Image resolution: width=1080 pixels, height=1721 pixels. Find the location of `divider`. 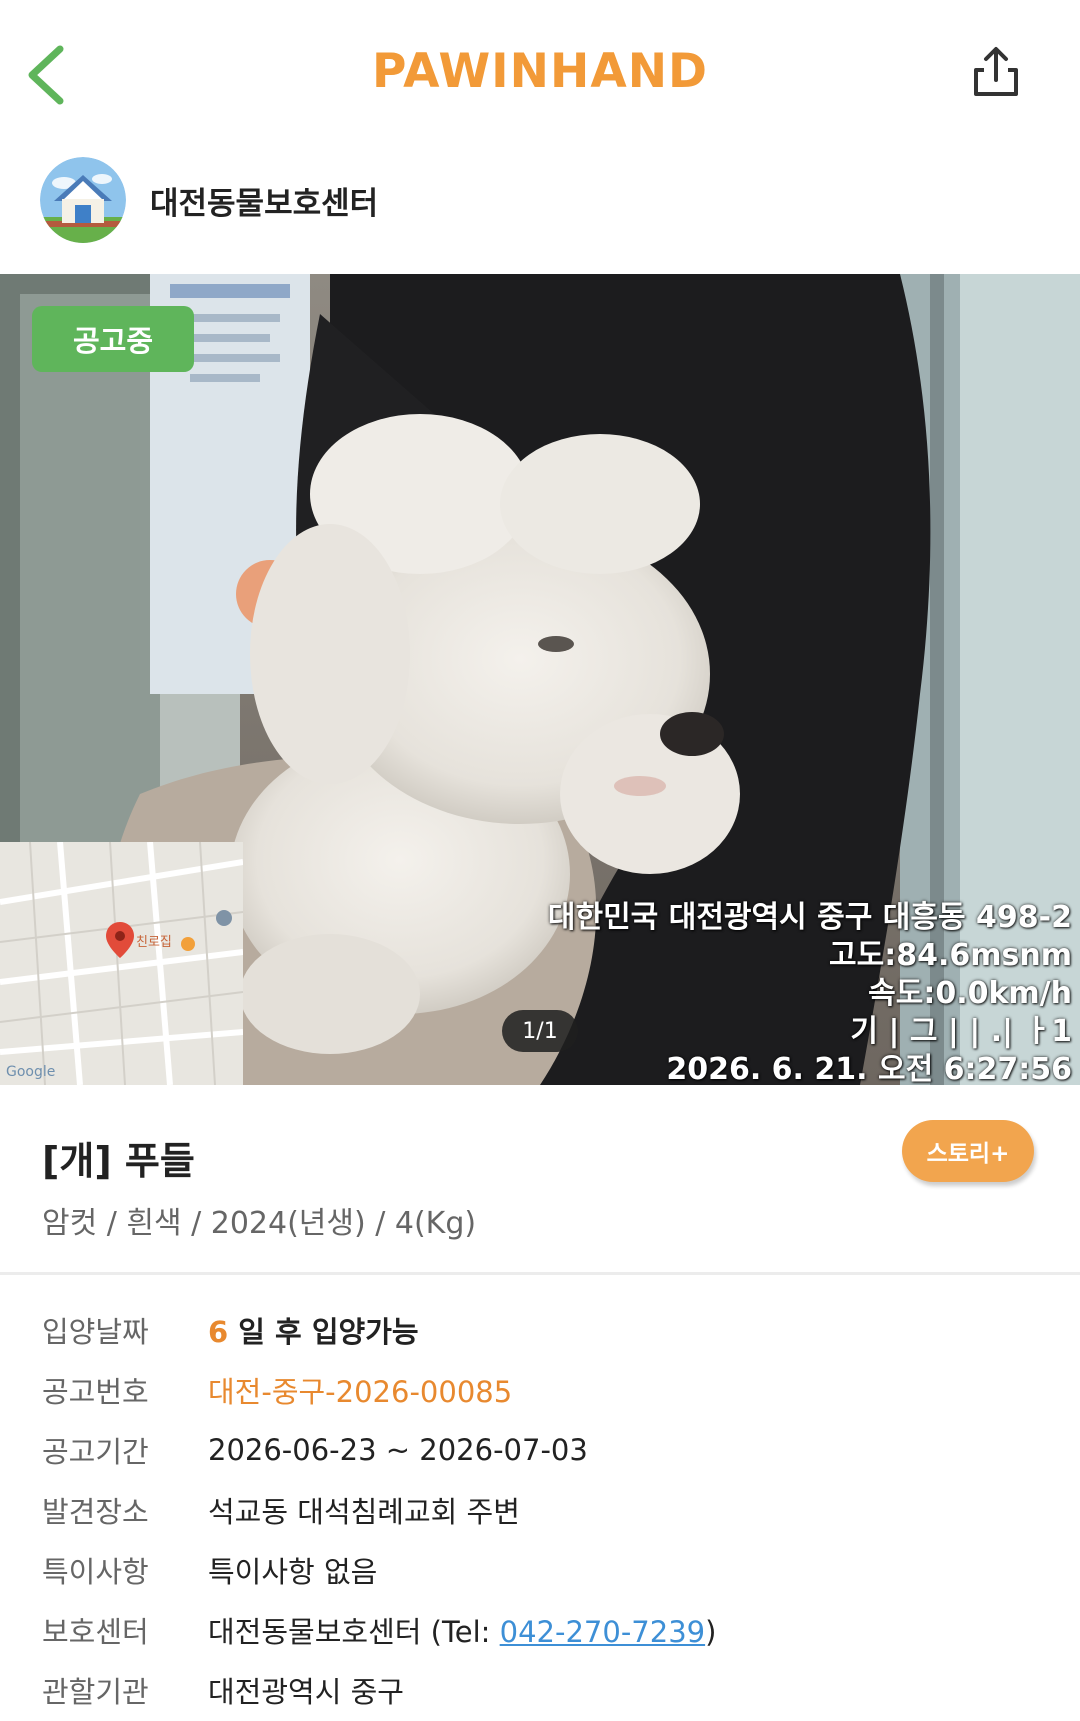

divider is located at coordinates (540, 1273).